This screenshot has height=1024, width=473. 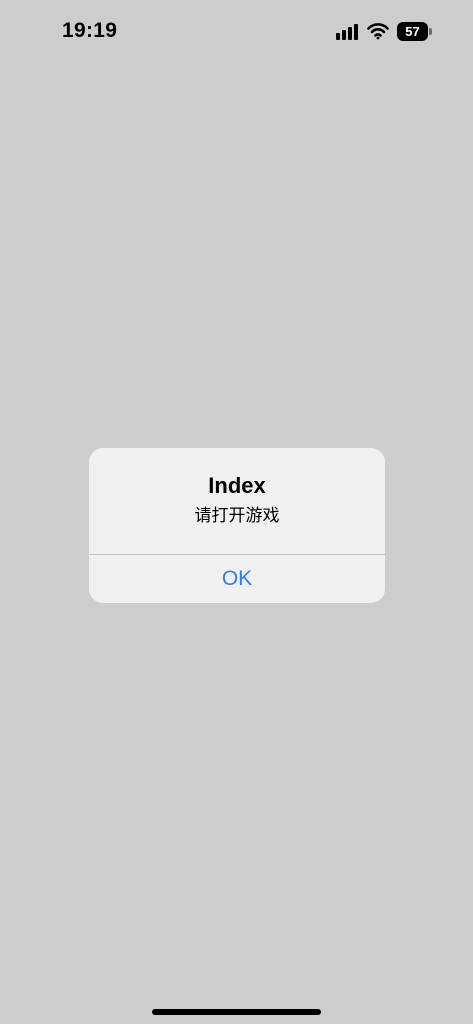 I want to click on battery-level: 57, so click(x=412, y=31).